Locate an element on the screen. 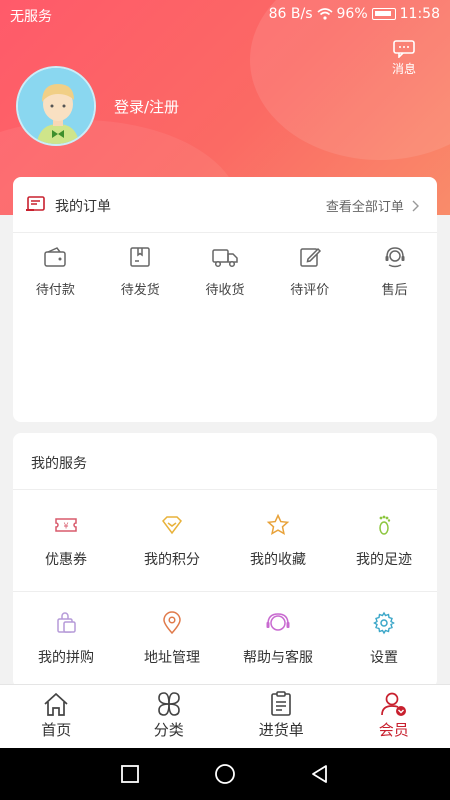  system-navigation-bar is located at coordinates (225, 774).